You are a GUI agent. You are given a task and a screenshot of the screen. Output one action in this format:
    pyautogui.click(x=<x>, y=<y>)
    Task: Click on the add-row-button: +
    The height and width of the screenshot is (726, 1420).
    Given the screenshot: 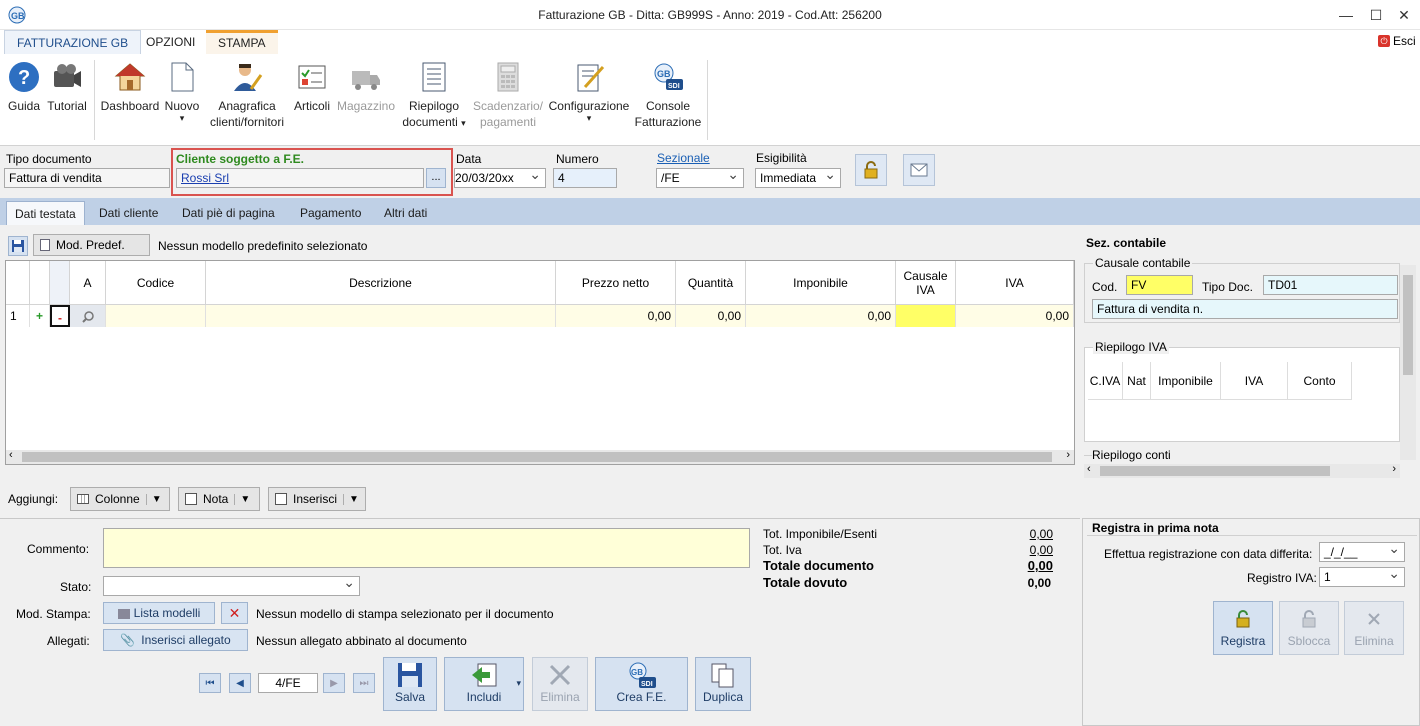 What is the action you would take?
    pyautogui.click(x=40, y=316)
    